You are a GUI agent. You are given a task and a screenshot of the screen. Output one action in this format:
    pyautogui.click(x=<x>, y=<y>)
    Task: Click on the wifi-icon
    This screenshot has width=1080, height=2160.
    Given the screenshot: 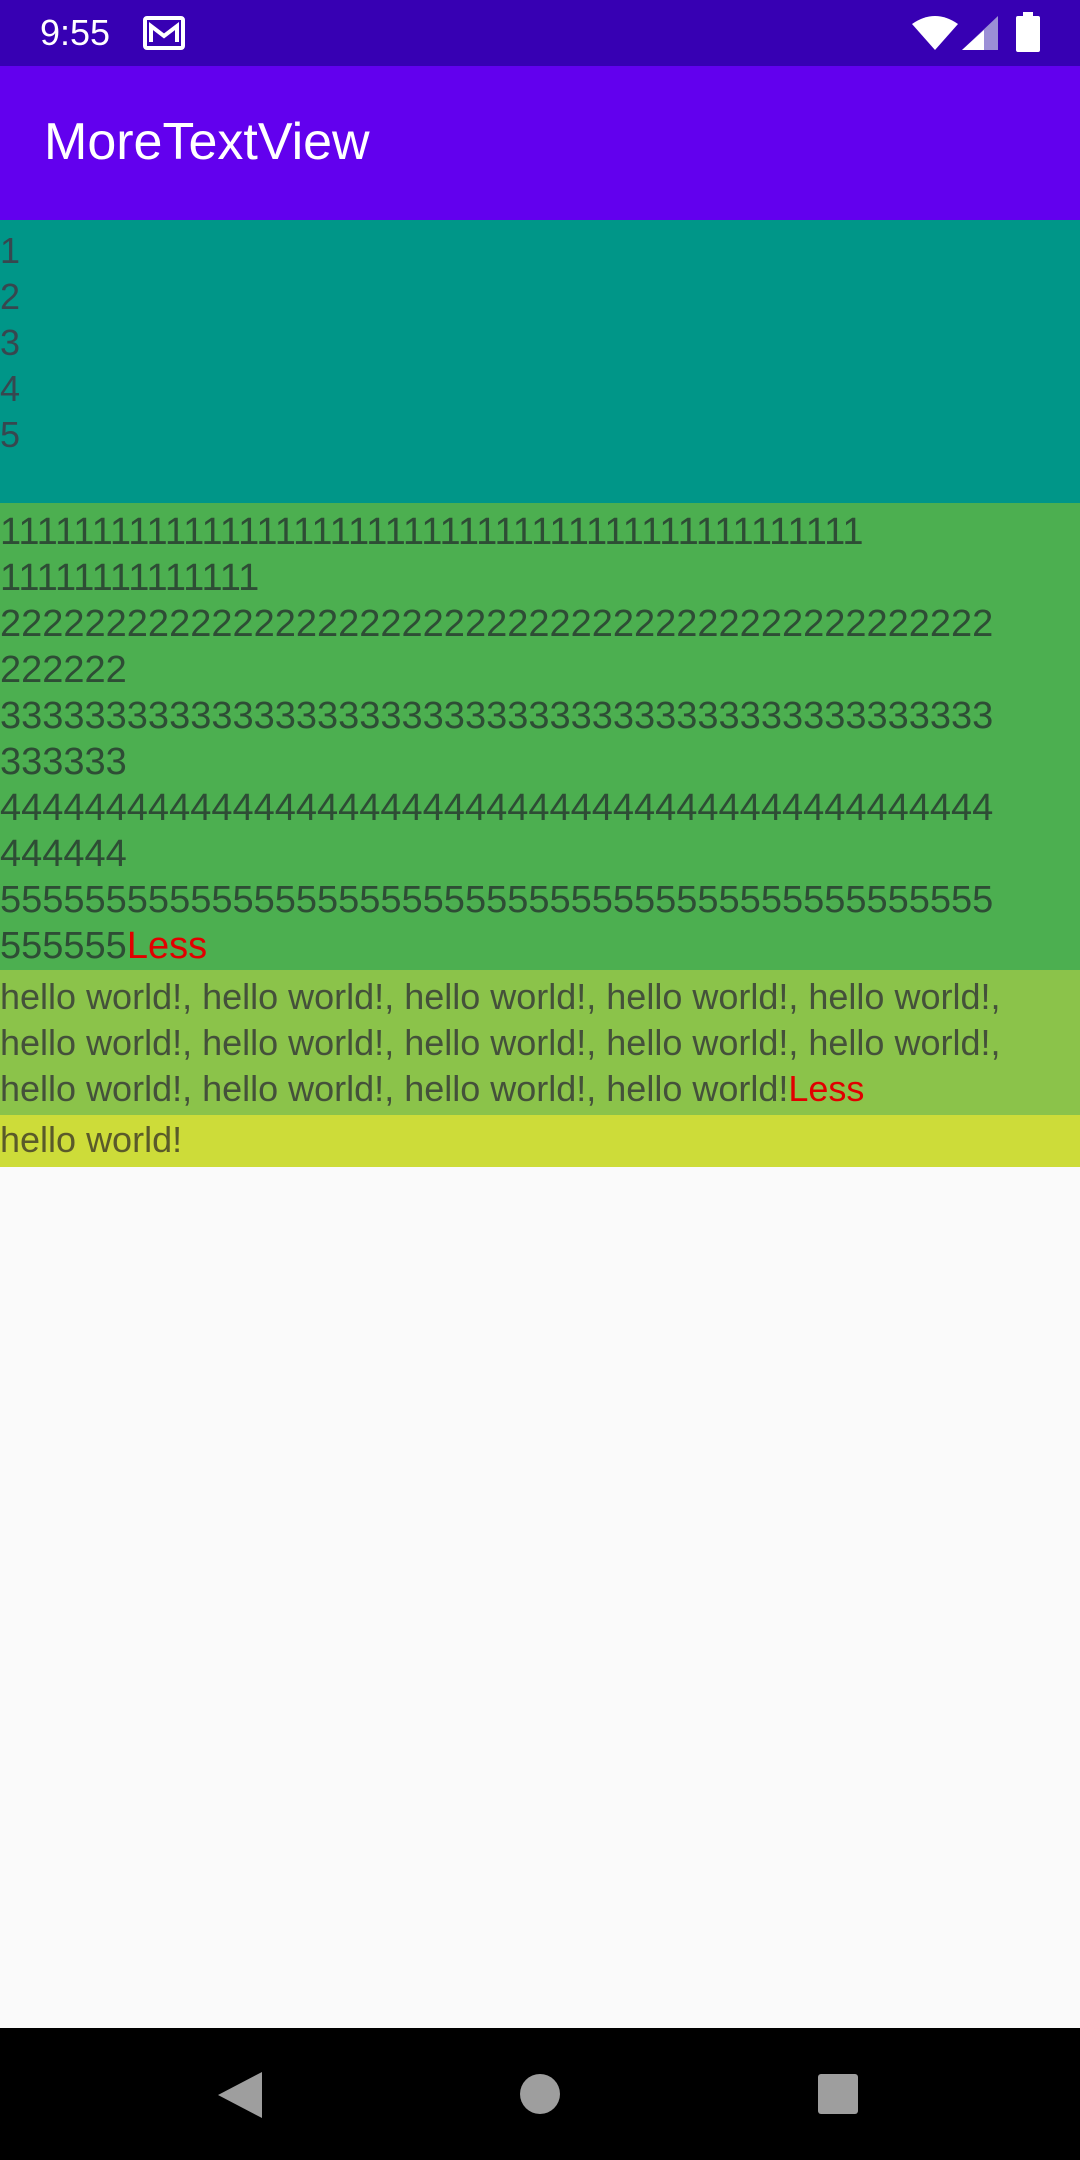 What is the action you would take?
    pyautogui.click(x=935, y=33)
    